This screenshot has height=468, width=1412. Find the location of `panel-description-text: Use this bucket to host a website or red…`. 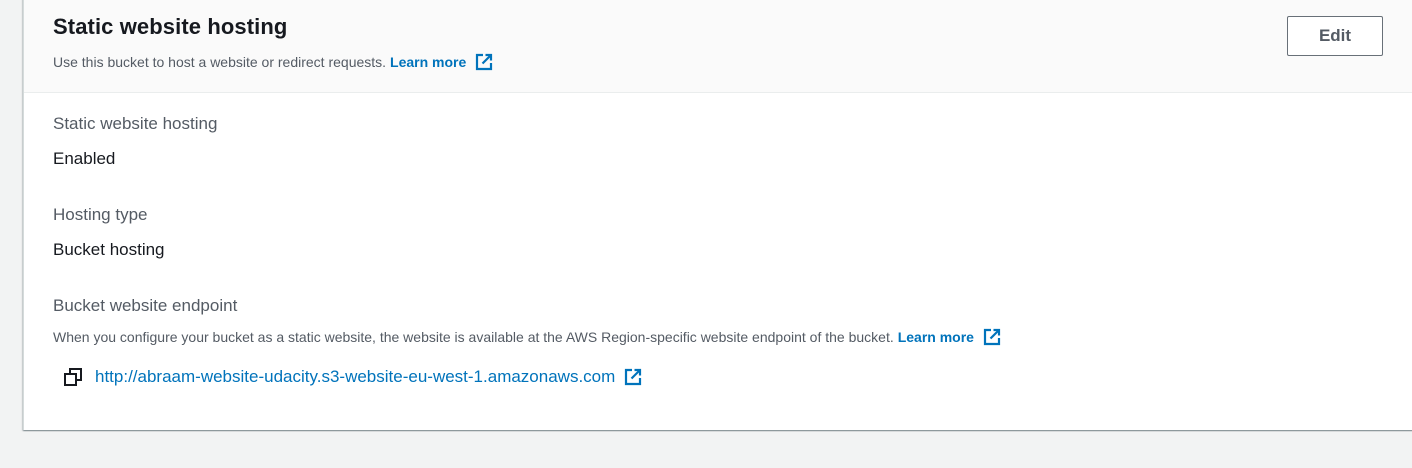

panel-description-text: Use this bucket to host a website or red… is located at coordinates (220, 62).